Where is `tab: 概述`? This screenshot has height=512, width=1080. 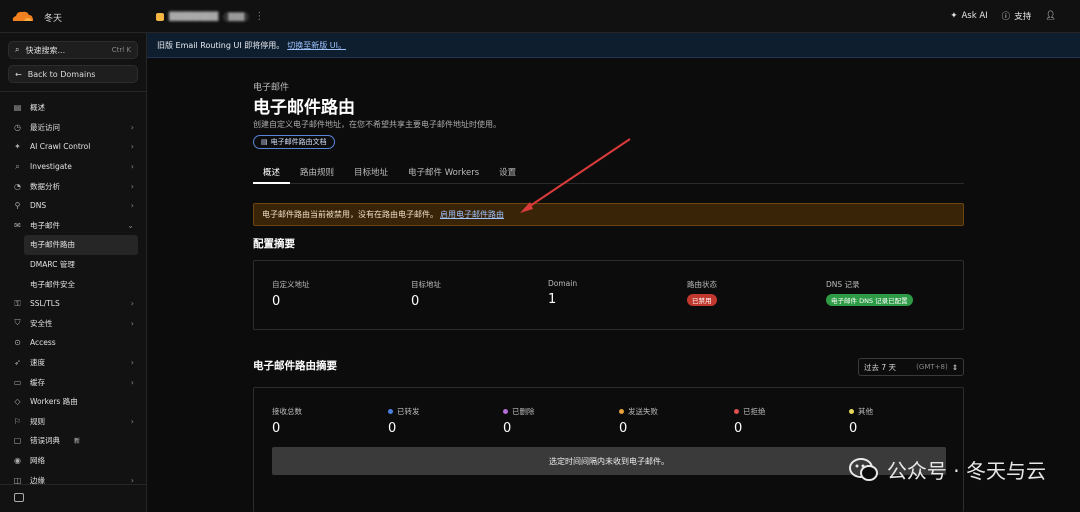 tab: 概述 is located at coordinates (272, 173).